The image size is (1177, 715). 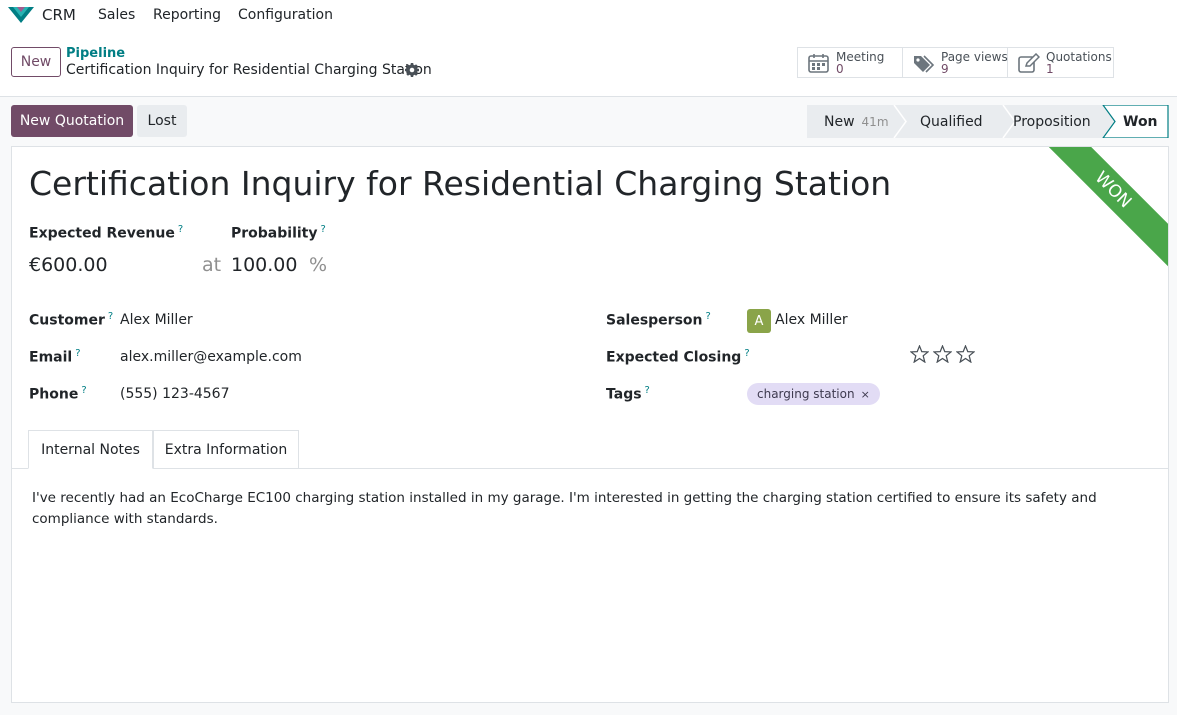 What do you see at coordinates (156, 320) in the screenshot?
I see `customer-field: Alex Miller` at bounding box center [156, 320].